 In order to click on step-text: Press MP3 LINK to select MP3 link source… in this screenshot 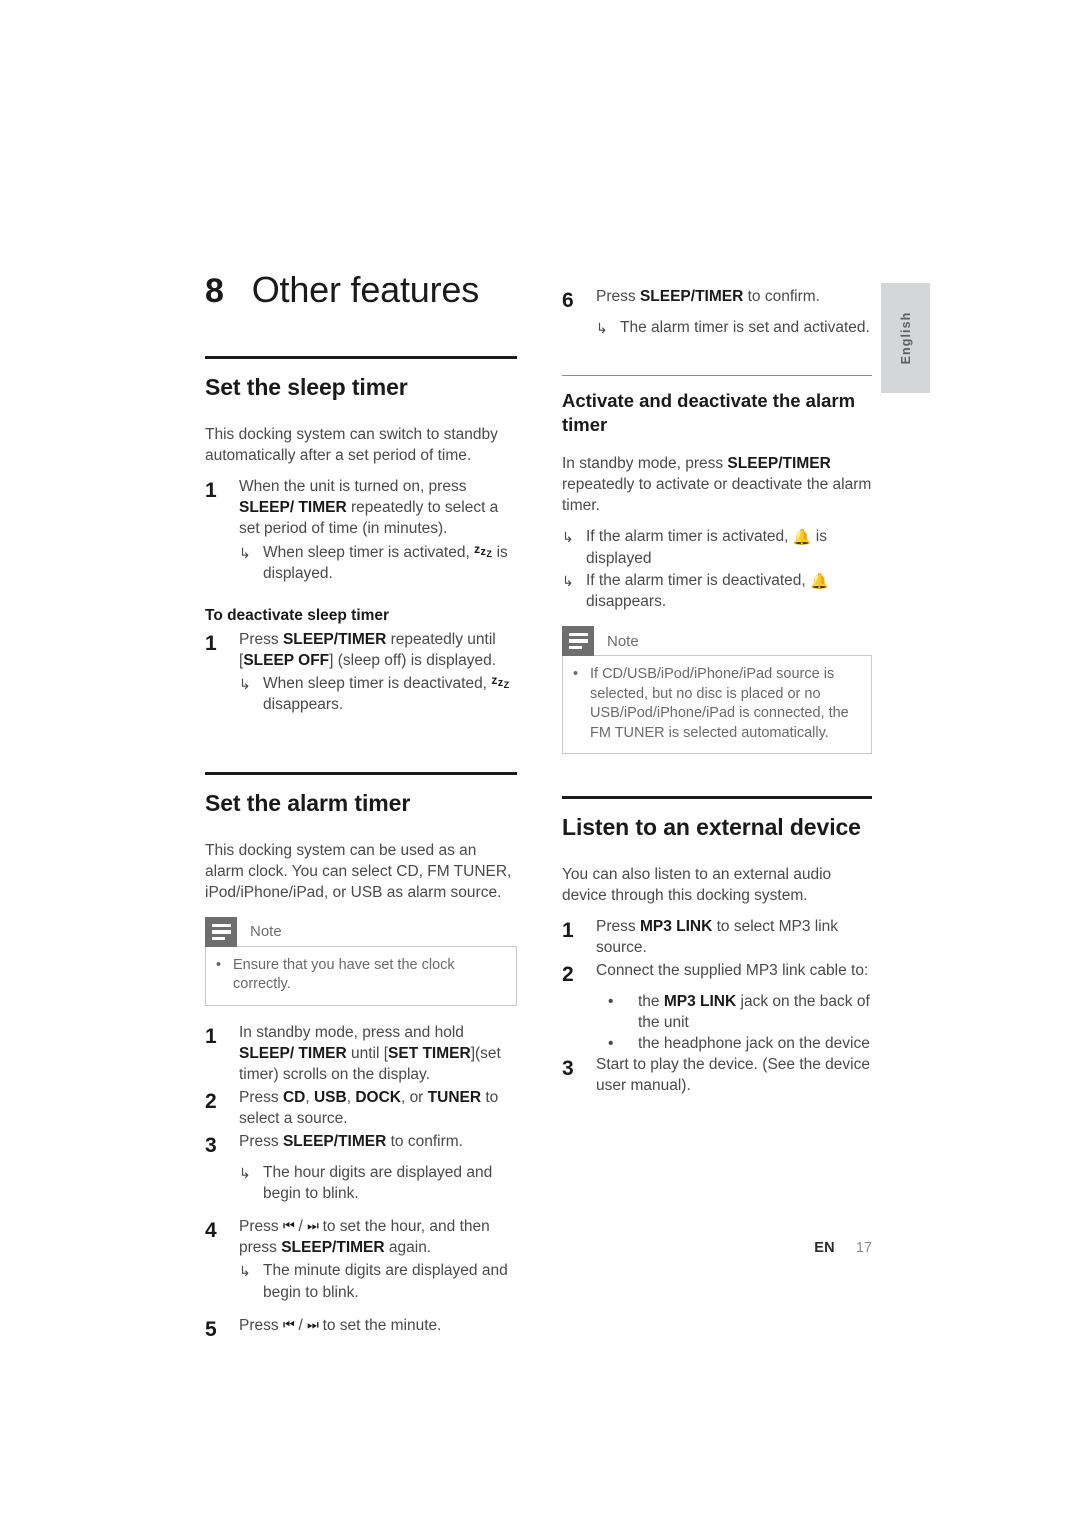, I will do `click(717, 937)`.